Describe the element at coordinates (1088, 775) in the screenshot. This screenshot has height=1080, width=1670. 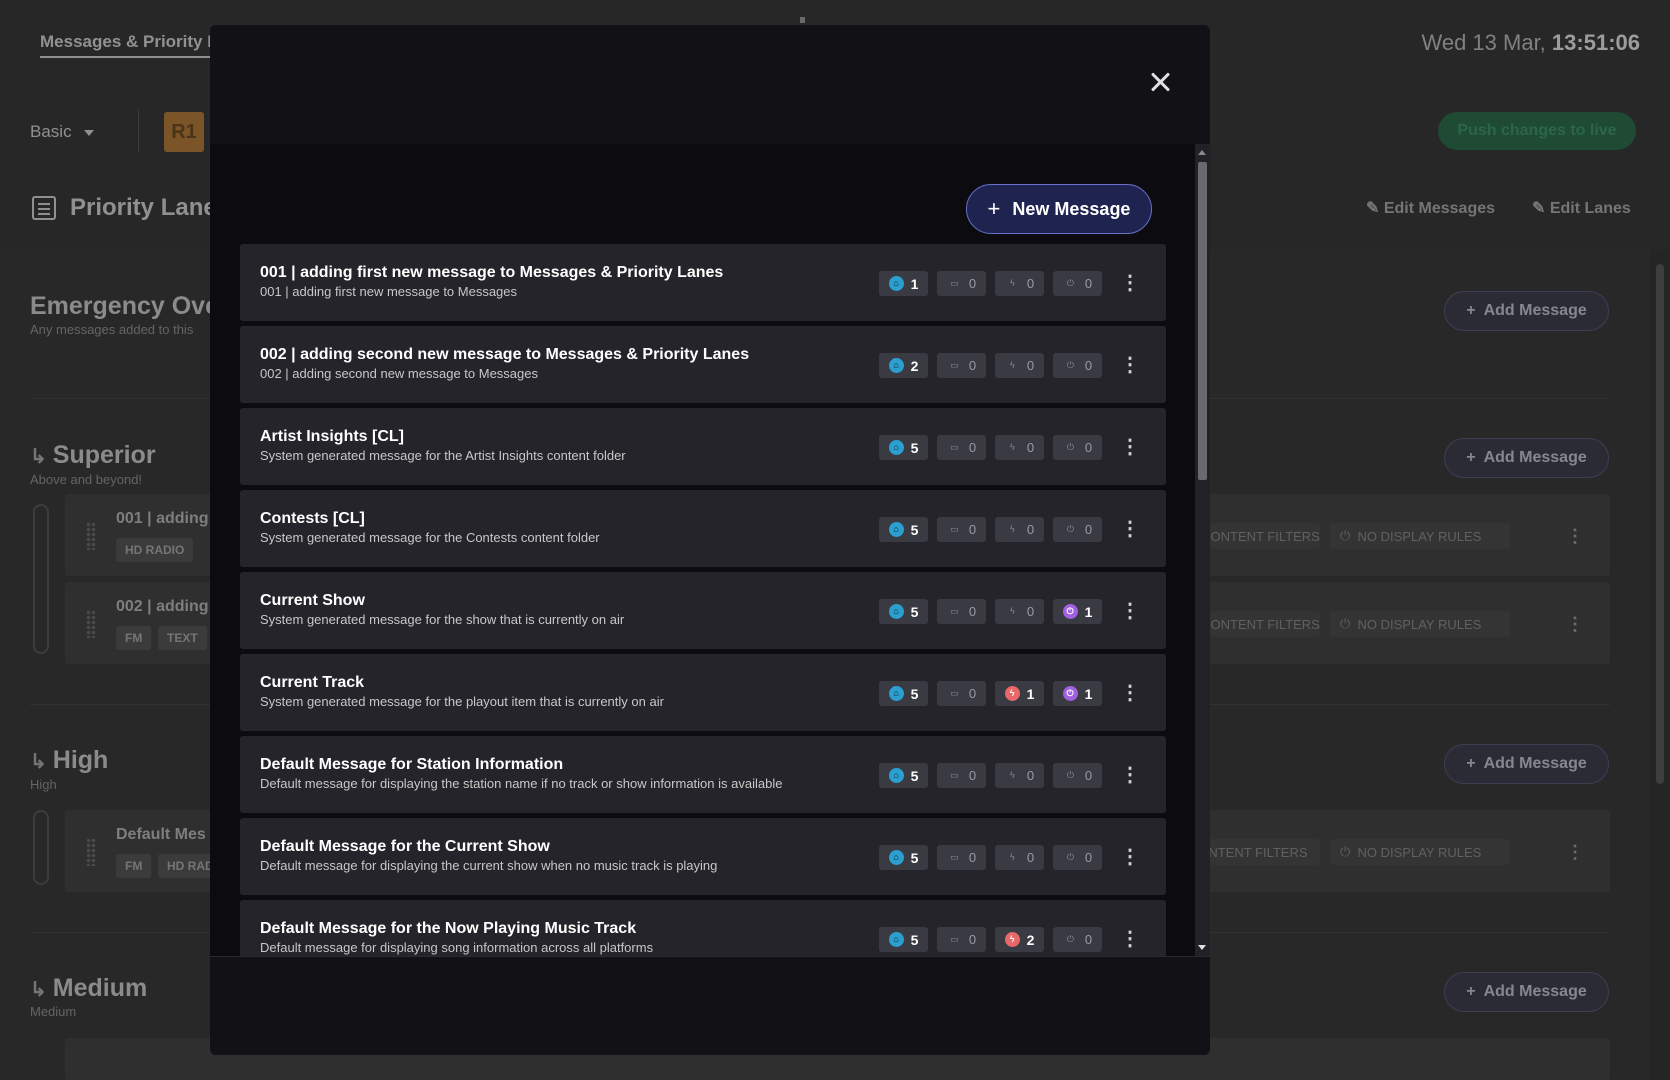
I see `power-count: 0` at that location.